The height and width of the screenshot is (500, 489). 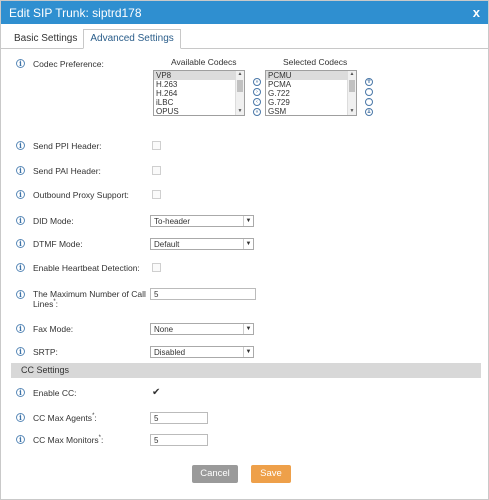 What do you see at coordinates (202, 352) in the screenshot?
I see `srtp-select: Disabled ▼` at bounding box center [202, 352].